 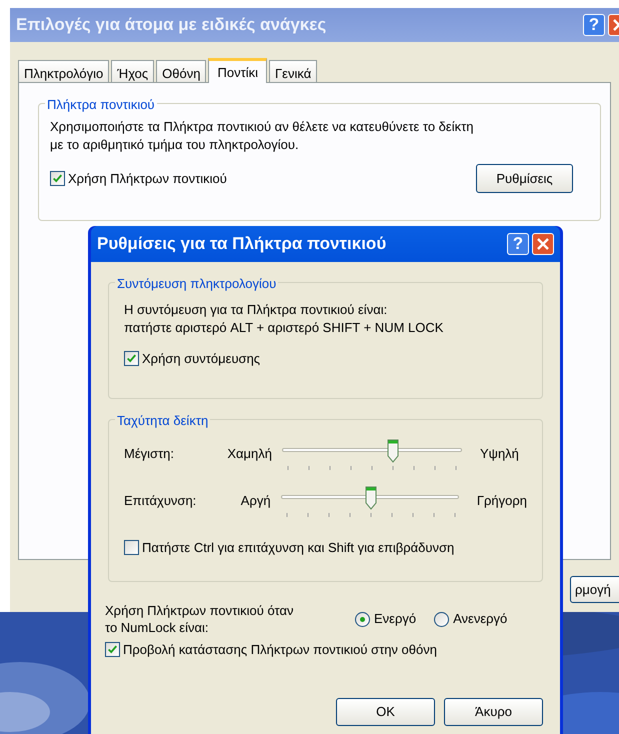 I want to click on checkbox-label: Χρήση Πλήκτρων ποντικιού, so click(x=147, y=179).